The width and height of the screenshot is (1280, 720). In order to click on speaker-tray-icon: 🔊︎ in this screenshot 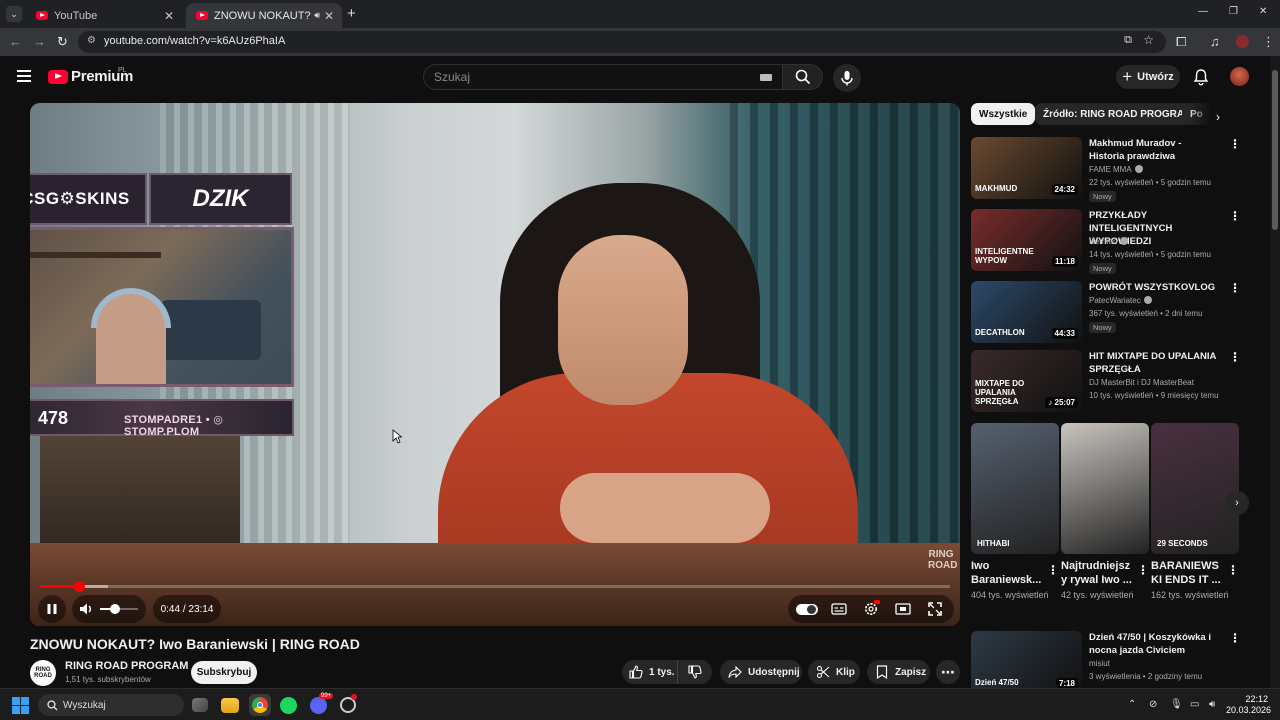, I will do `click(1212, 704)`.